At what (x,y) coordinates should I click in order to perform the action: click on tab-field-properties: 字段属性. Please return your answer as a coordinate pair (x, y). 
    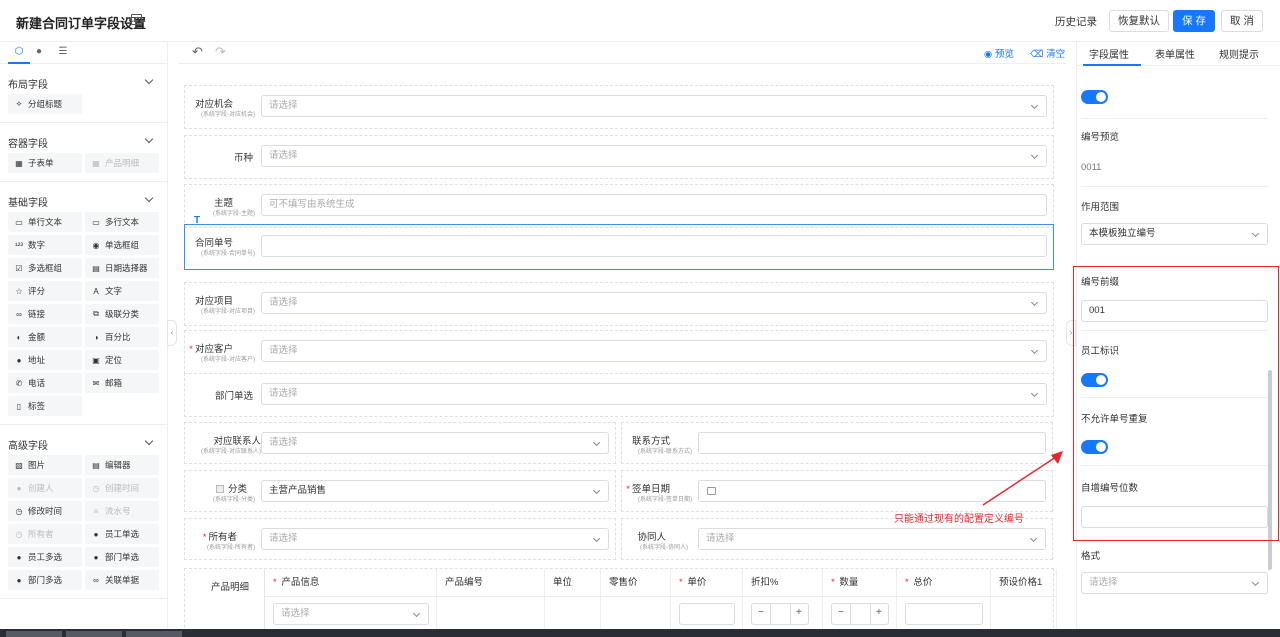
    Looking at the image, I should click on (1109, 53).